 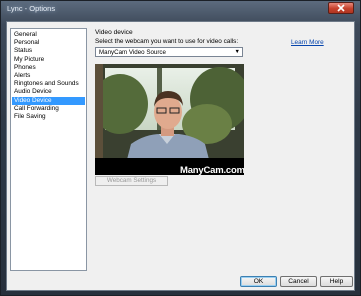 I want to click on manycam-watermark: ManyCam.com, so click(x=212, y=170).